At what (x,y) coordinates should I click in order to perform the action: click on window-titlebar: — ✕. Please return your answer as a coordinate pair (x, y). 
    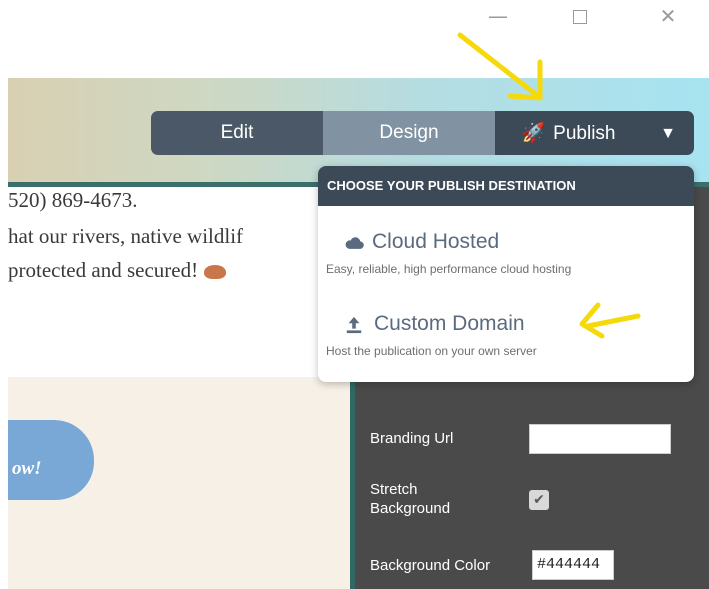
    Looking at the image, I should click on (354, 39).